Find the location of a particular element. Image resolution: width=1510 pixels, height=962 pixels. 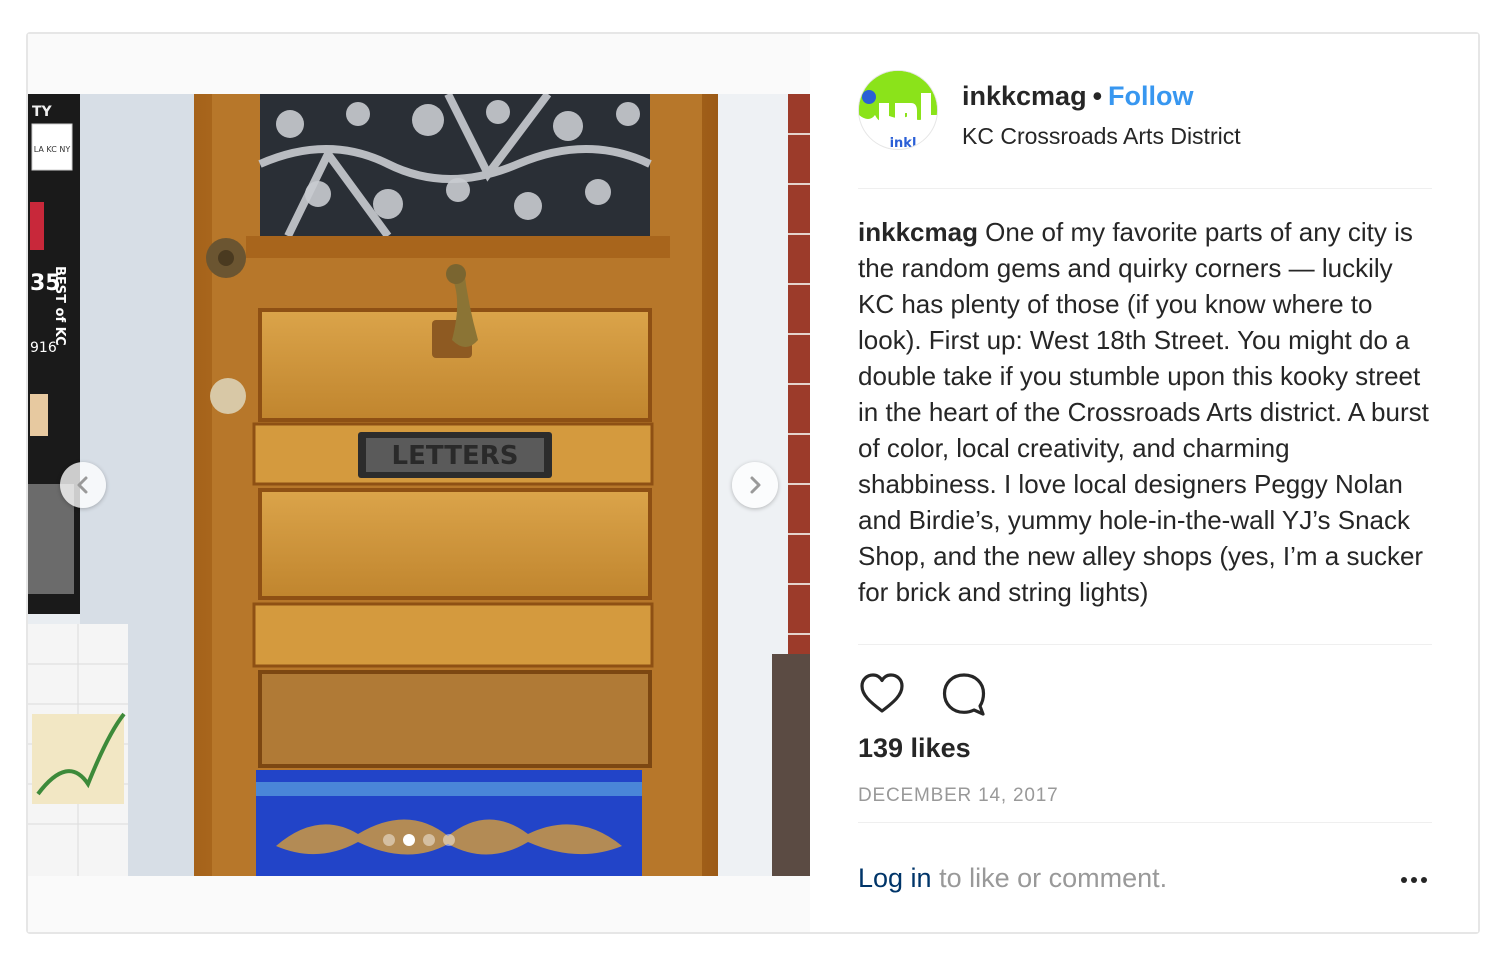

login-prompt-text: to like or comment. is located at coordinates (1049, 878).